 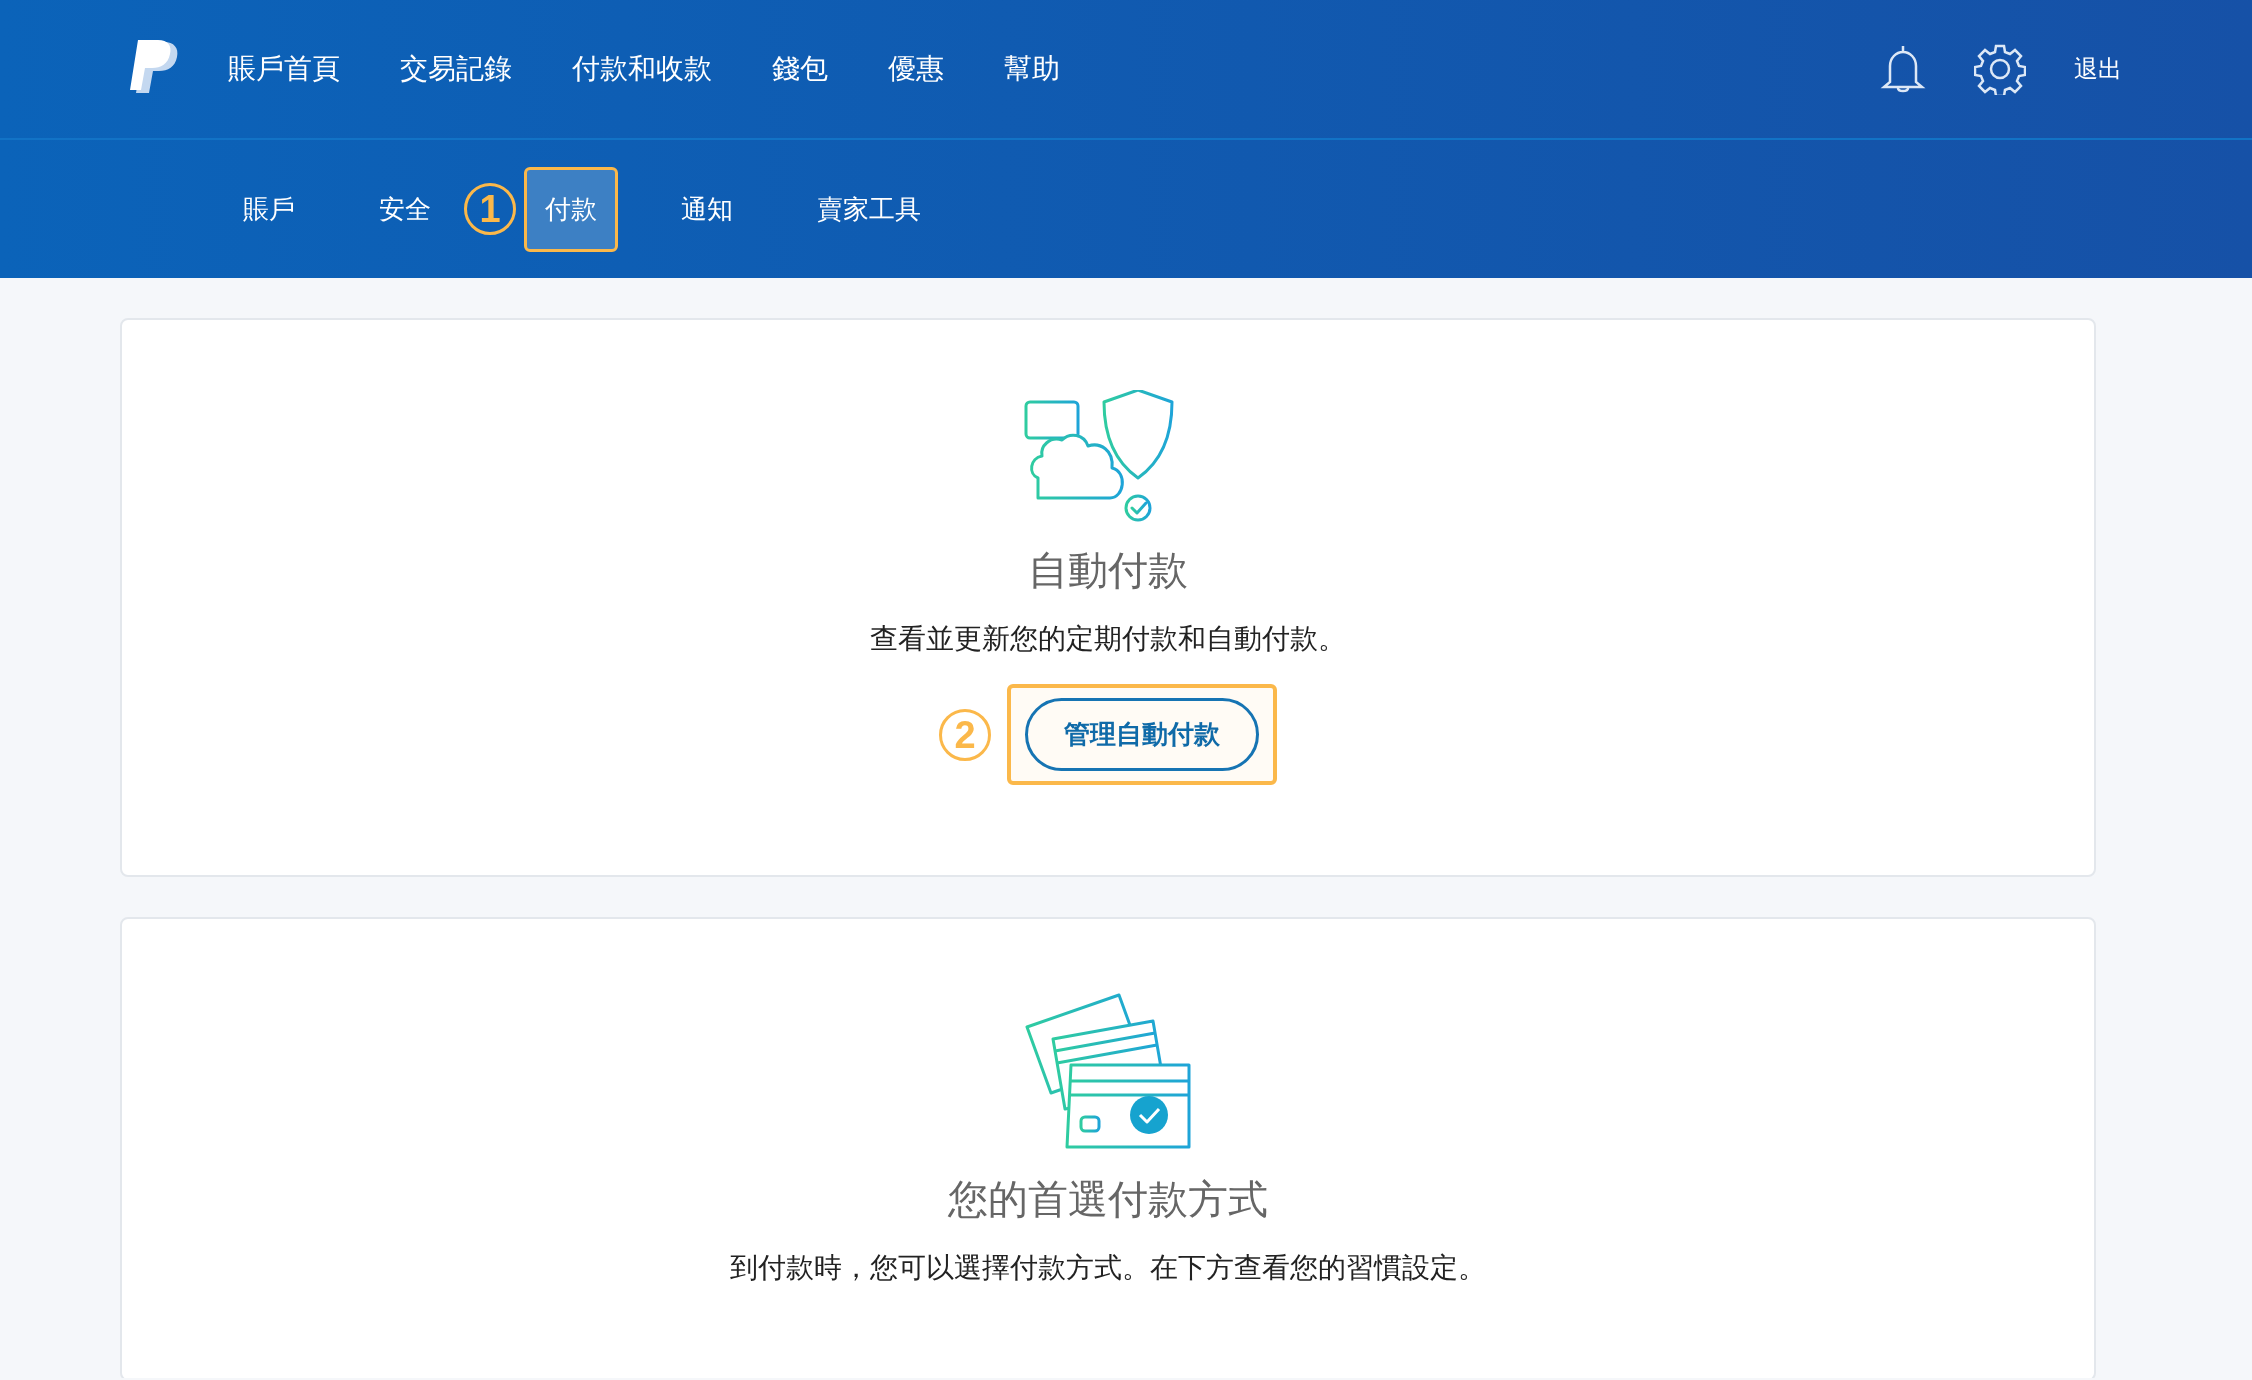 I want to click on callout-number: 1, so click(x=490, y=209).